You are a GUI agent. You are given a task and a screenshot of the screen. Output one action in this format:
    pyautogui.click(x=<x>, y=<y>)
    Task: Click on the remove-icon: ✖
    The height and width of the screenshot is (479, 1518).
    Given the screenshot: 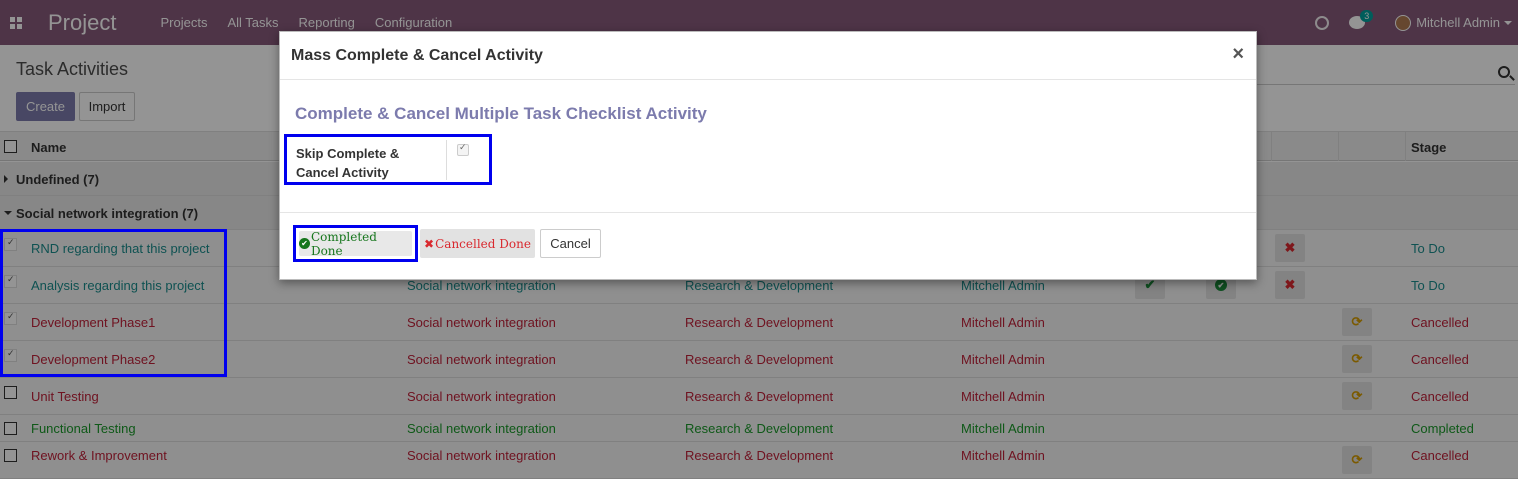 What is the action you would take?
    pyautogui.click(x=429, y=243)
    